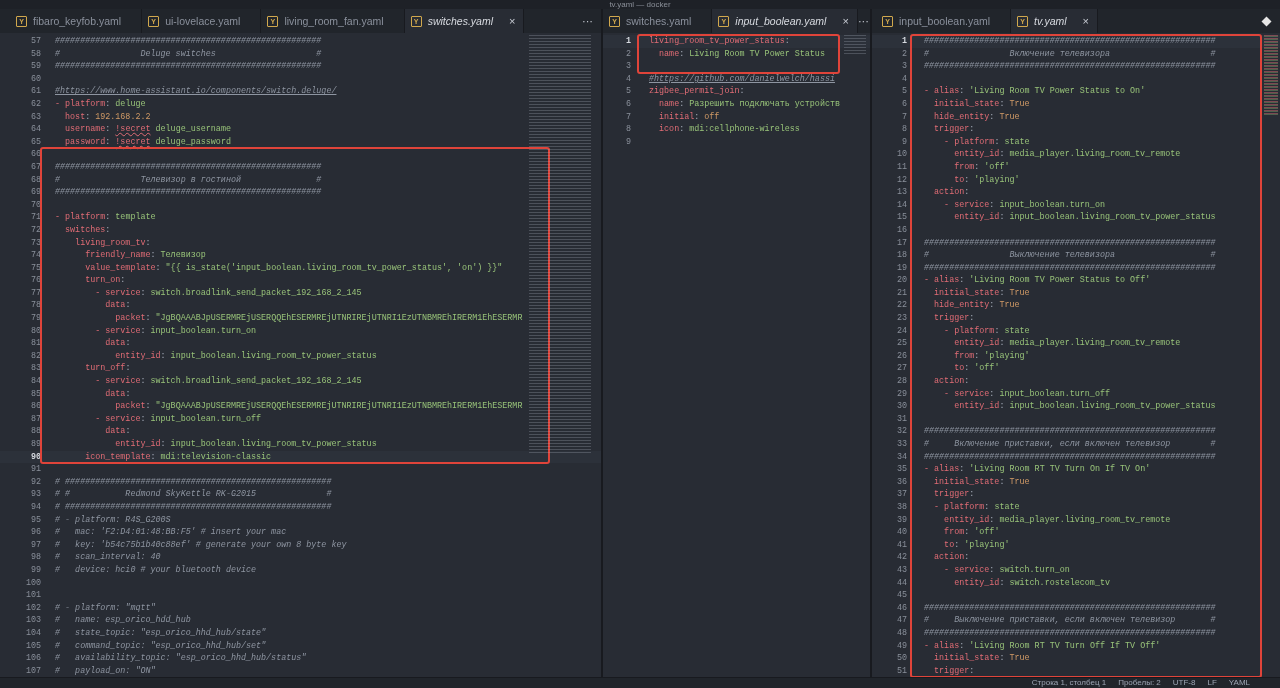  Describe the element at coordinates (741, 54) in the screenshot. I see `code-line: name: Living Room TV Power Status` at that location.